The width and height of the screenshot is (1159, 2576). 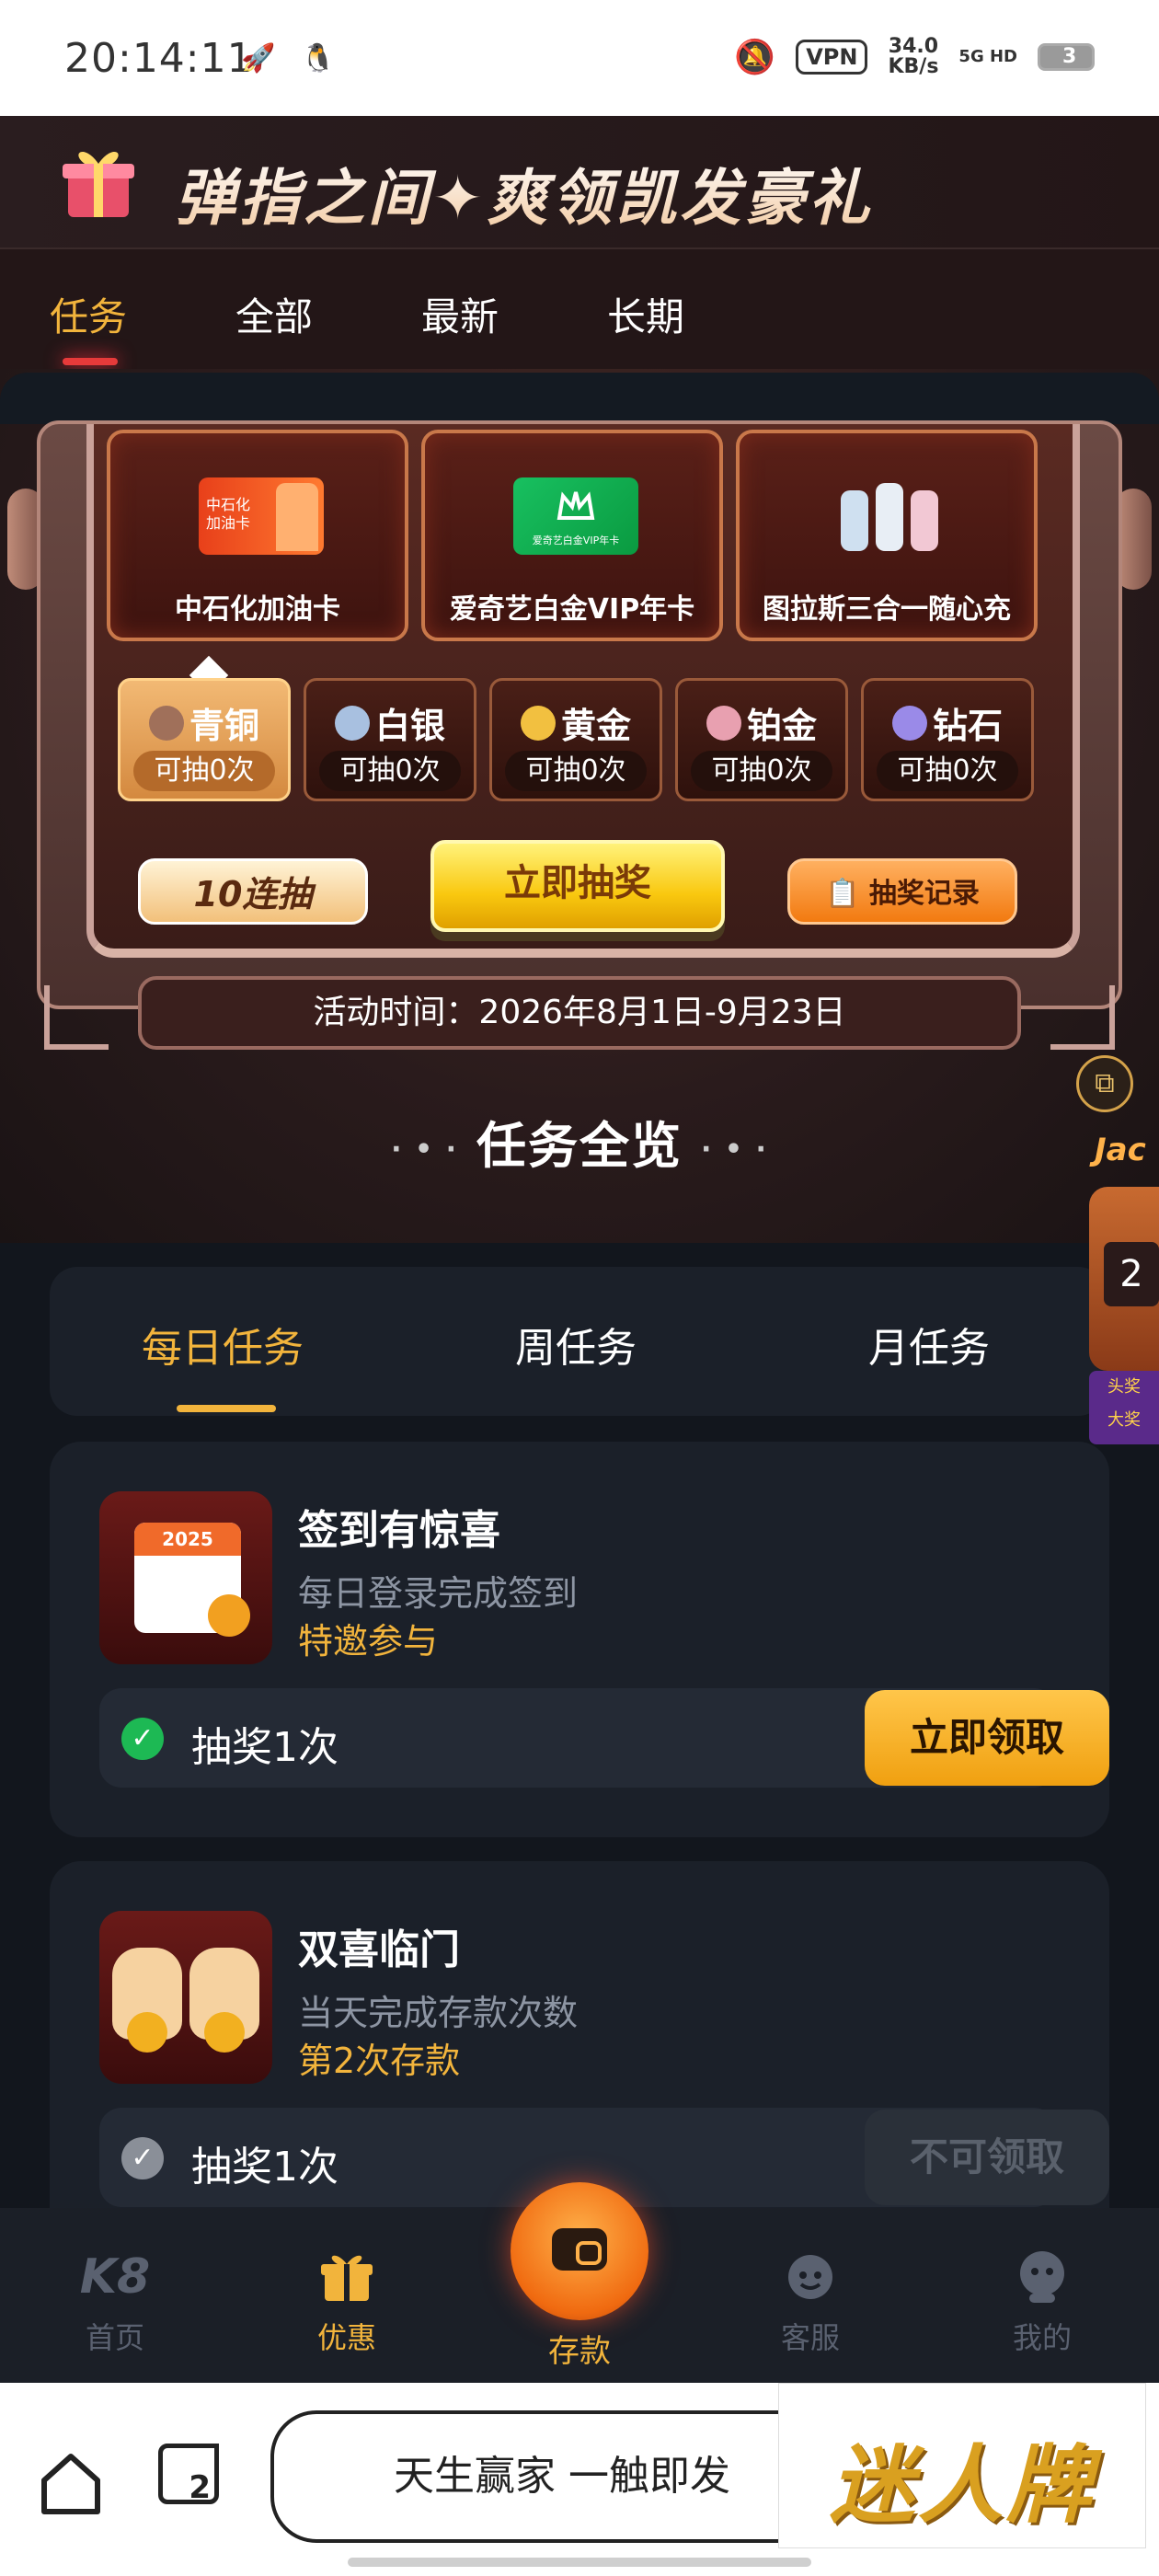 I want to click on battery-icon: 3, so click(x=1066, y=57).